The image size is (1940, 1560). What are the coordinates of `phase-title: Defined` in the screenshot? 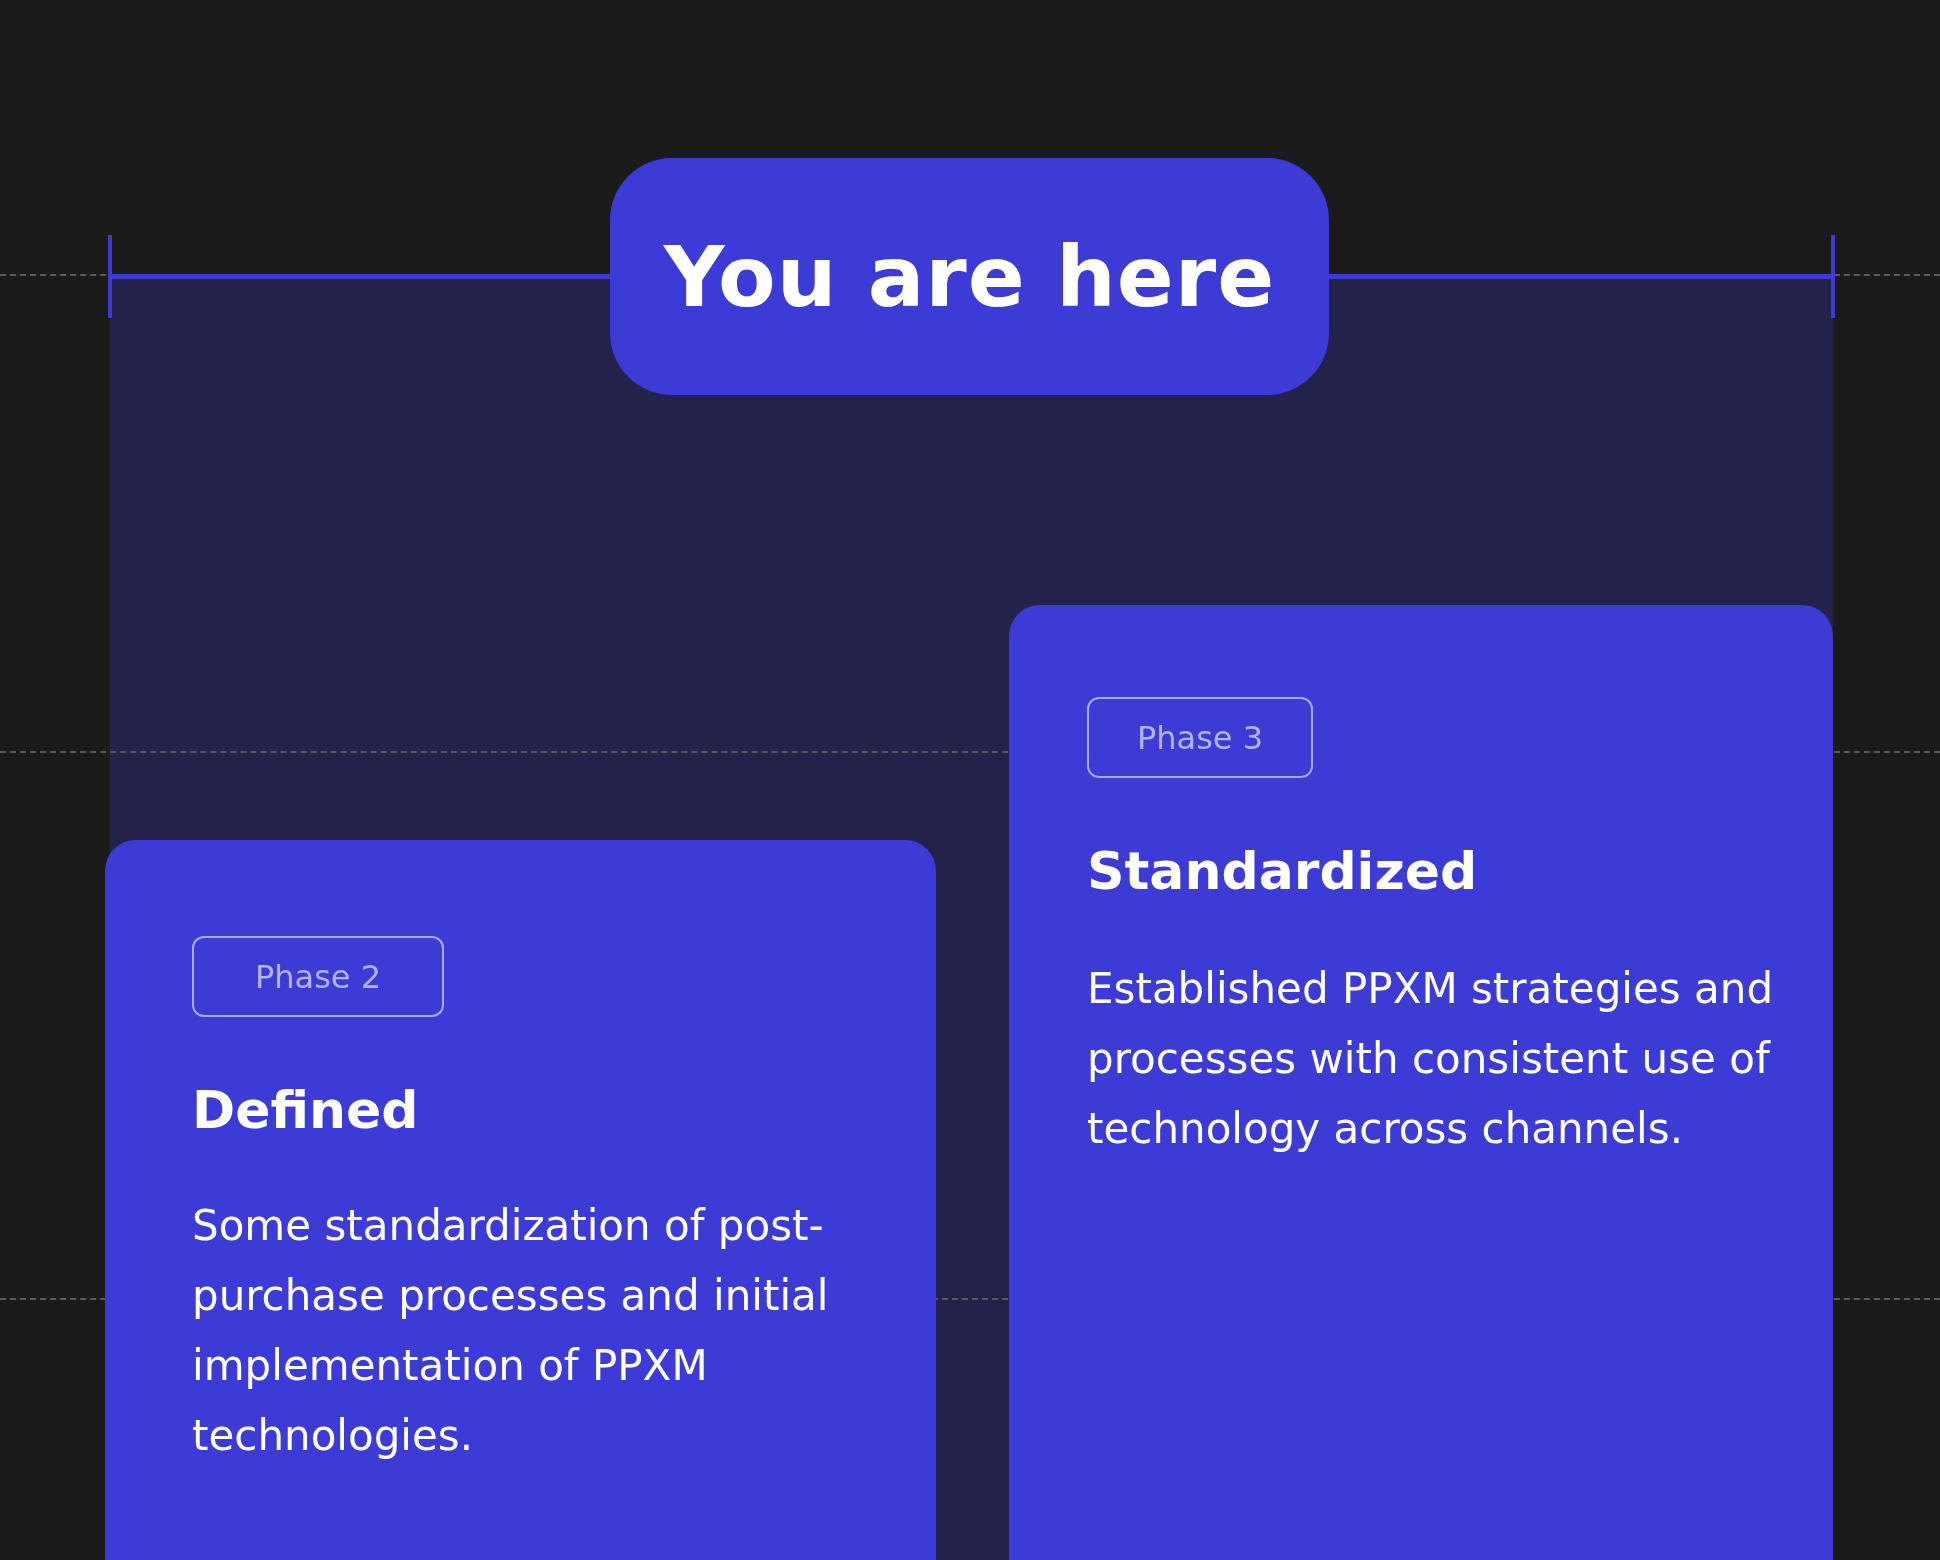 It's located at (305, 1110).